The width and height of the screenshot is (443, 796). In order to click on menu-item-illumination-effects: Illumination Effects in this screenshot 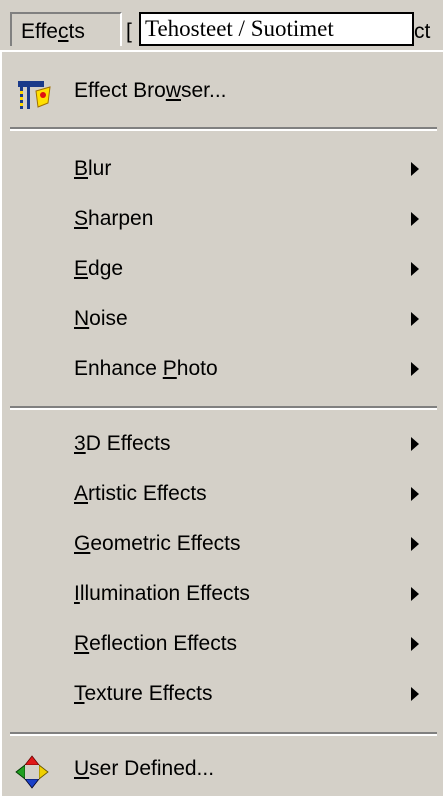, I will do `click(222, 596)`.